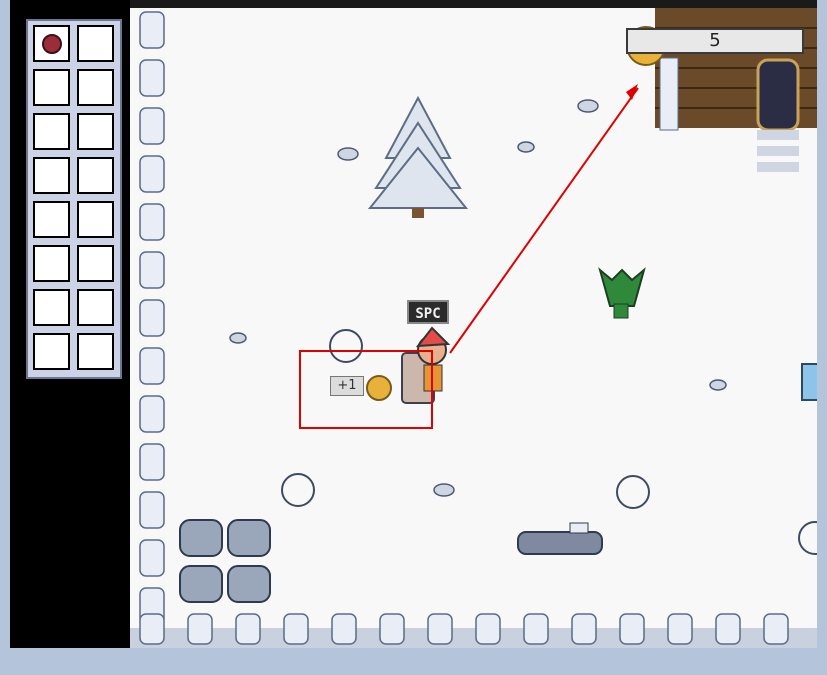  What do you see at coordinates (544, 220) in the screenshot?
I see `annotation-arrow-line` at bounding box center [544, 220].